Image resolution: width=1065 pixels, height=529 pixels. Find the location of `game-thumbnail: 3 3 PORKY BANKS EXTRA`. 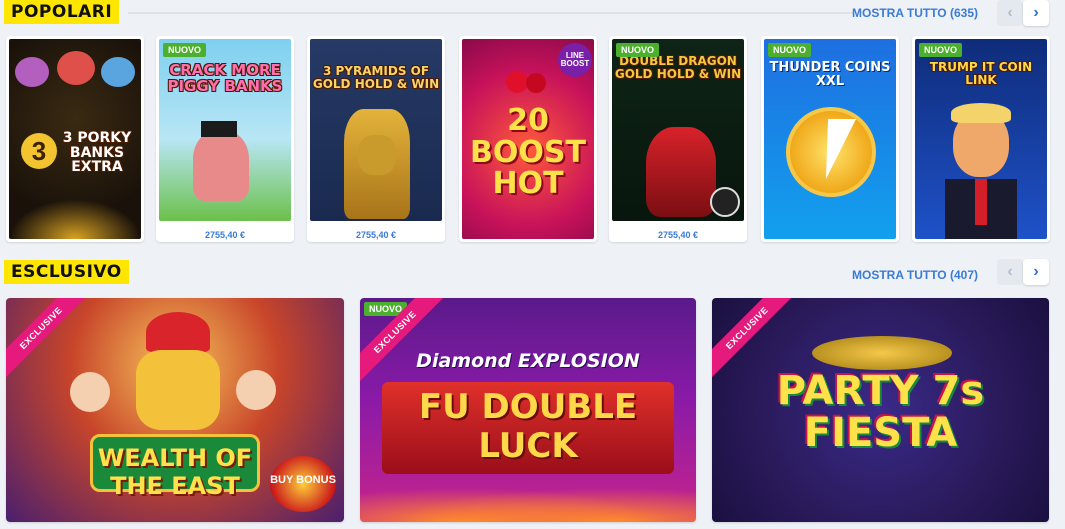

game-thumbnail: 3 3 PORKY BANKS EXTRA is located at coordinates (75, 139).